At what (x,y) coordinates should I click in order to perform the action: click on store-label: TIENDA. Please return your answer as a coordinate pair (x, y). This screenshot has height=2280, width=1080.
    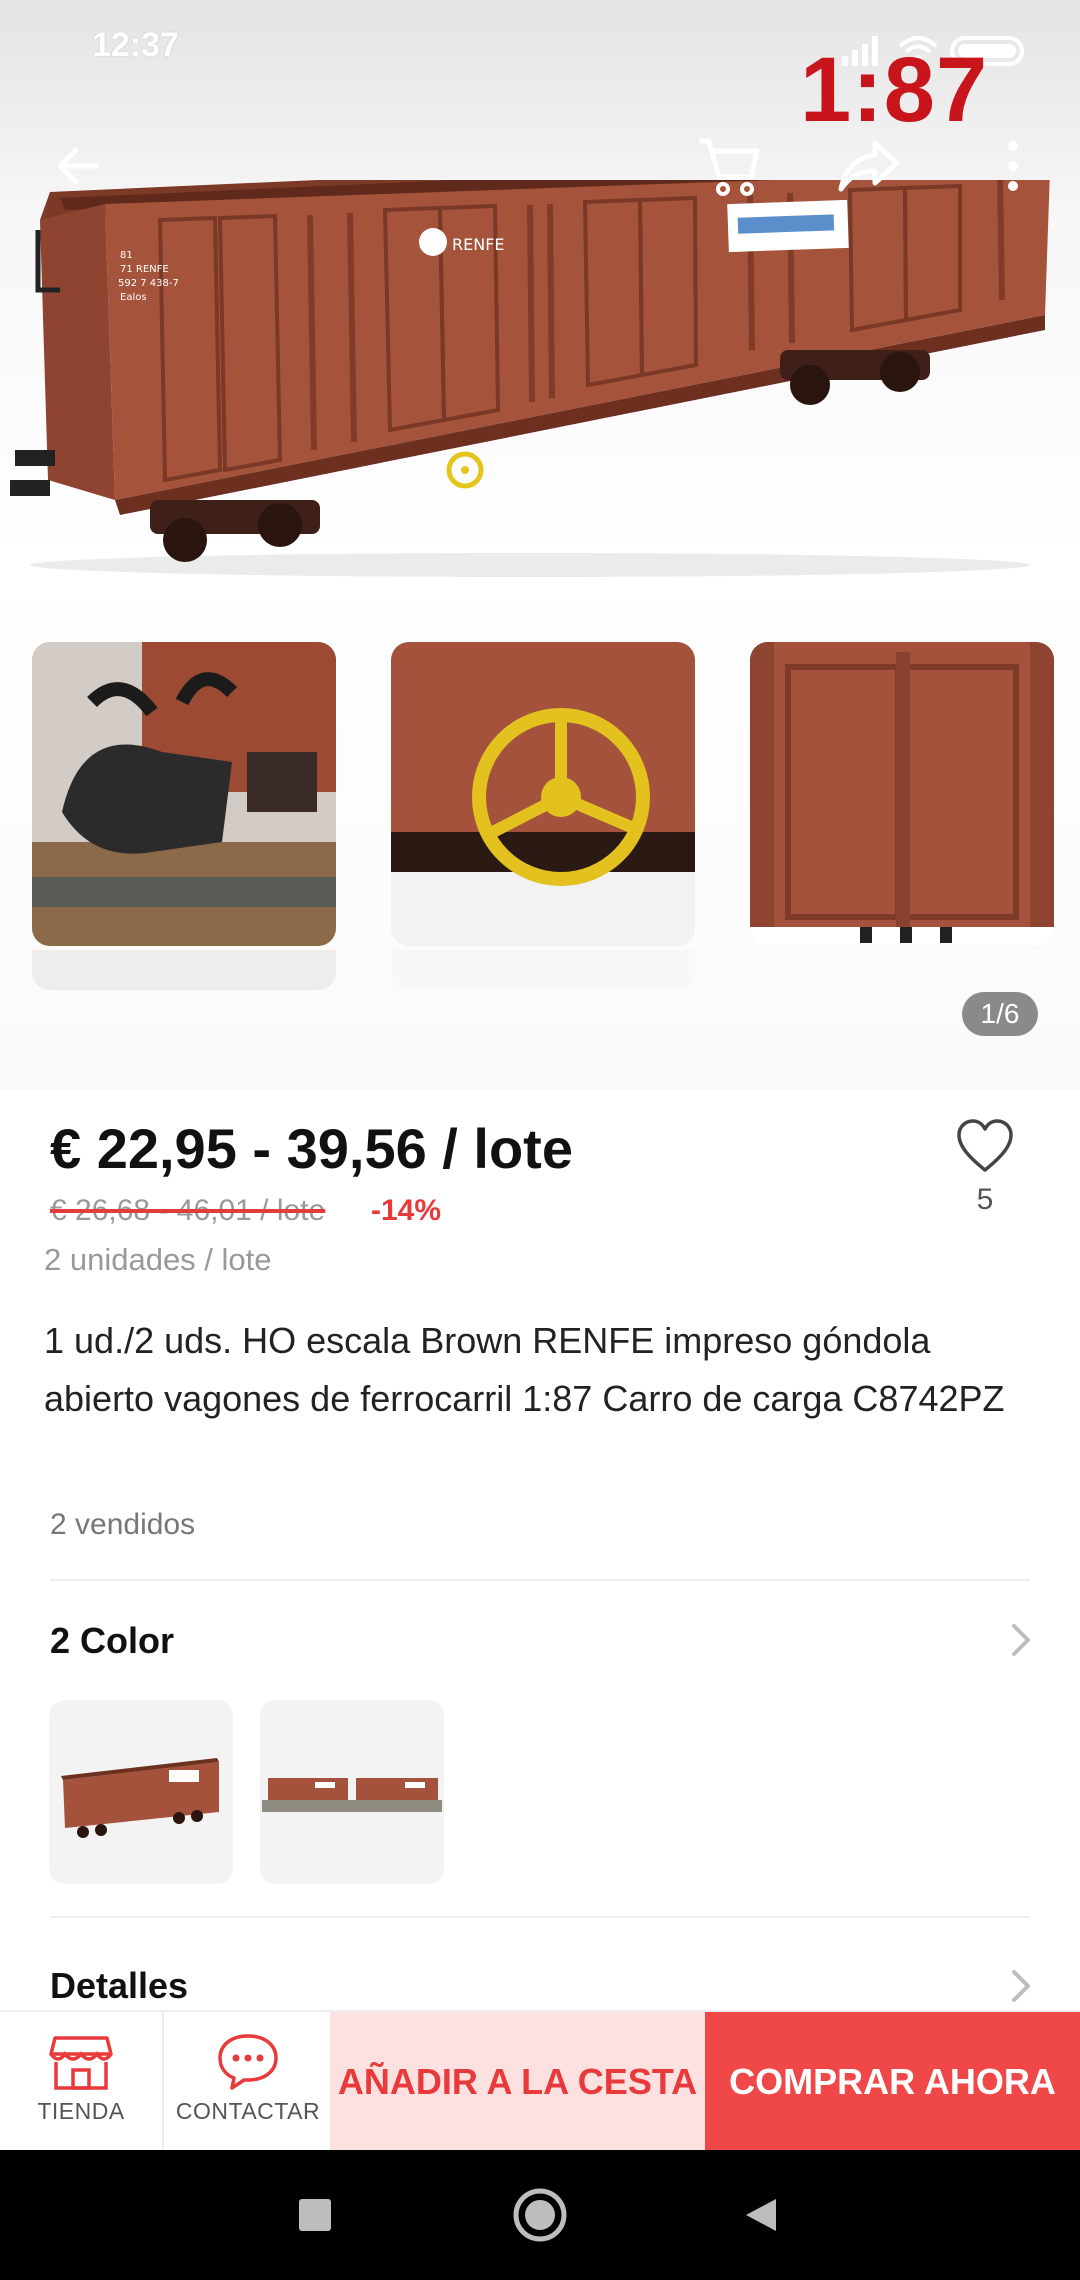
    Looking at the image, I should click on (81, 2111).